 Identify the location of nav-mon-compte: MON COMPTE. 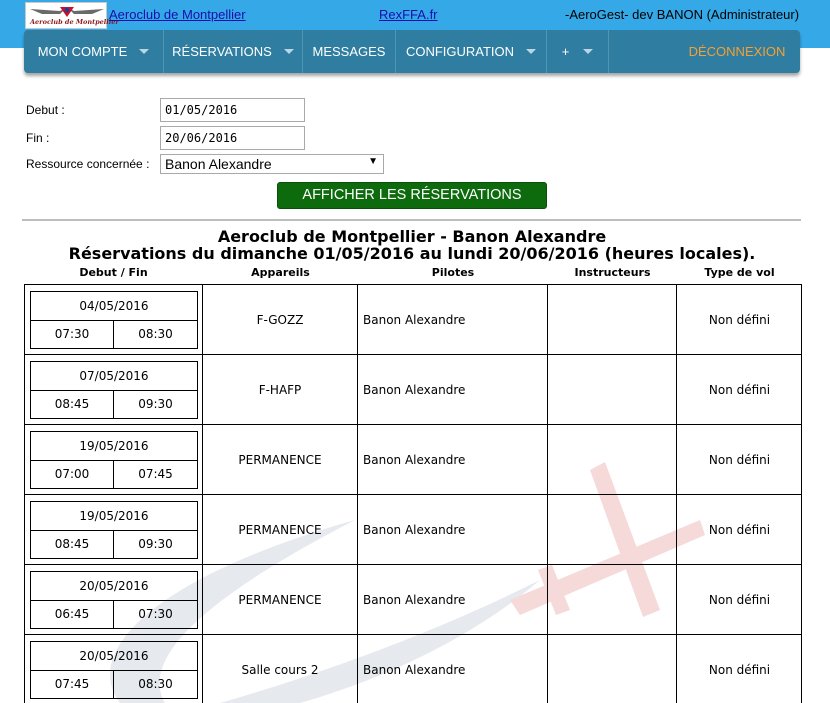
(94, 51).